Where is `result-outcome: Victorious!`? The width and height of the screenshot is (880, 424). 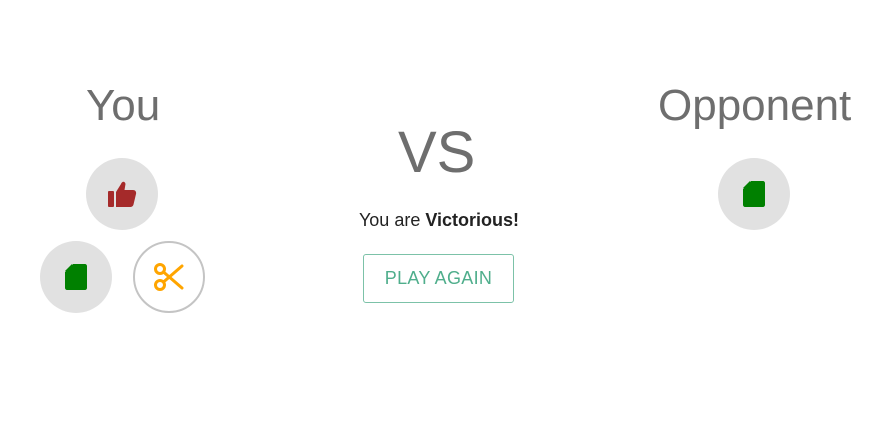
result-outcome: Victorious! is located at coordinates (472, 220).